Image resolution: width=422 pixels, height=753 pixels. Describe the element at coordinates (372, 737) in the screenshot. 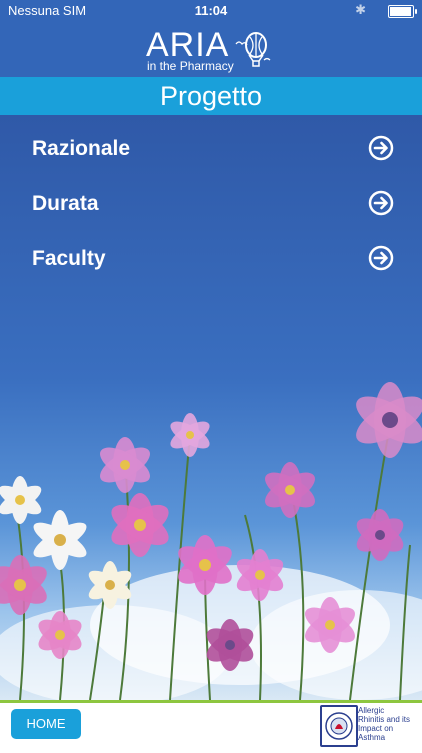

I see `aria-logo-line: Asthma` at that location.